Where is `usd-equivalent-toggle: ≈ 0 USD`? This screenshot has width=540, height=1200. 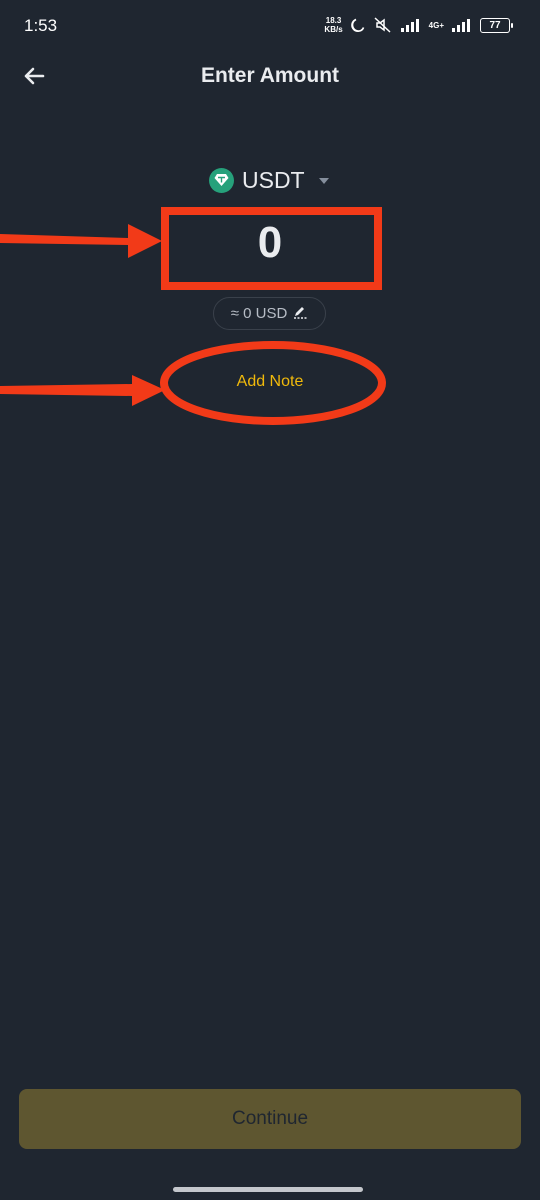
usd-equivalent-toggle: ≈ 0 USD is located at coordinates (269, 313).